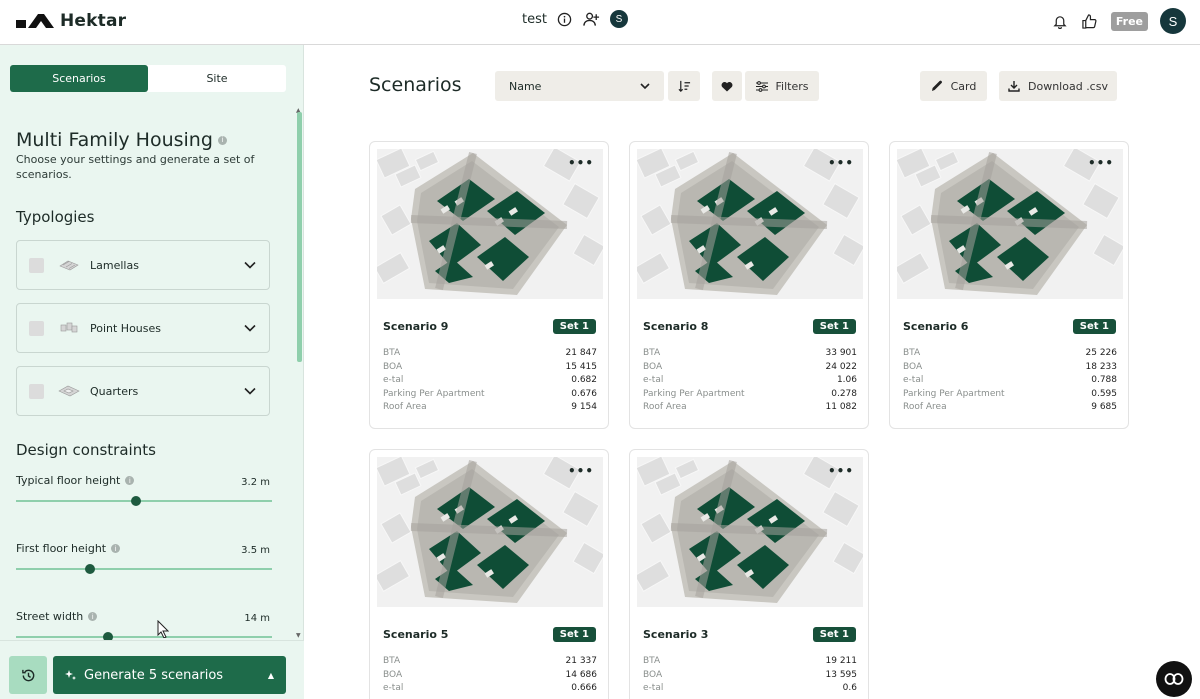 This screenshot has height=699, width=1200. Describe the element at coordinates (750, 408) in the screenshot. I see `stat-row: Roof Area 11 082` at that location.